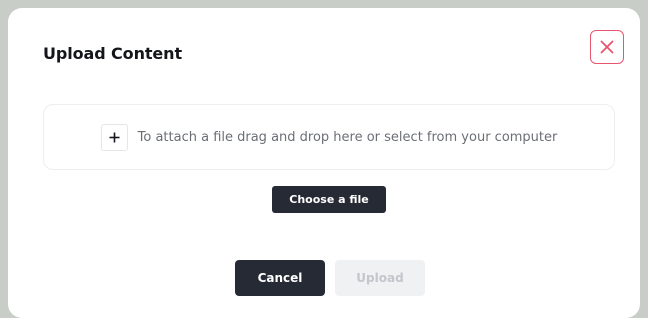 The width and height of the screenshot is (648, 318). I want to click on plus-icon, so click(114, 137).